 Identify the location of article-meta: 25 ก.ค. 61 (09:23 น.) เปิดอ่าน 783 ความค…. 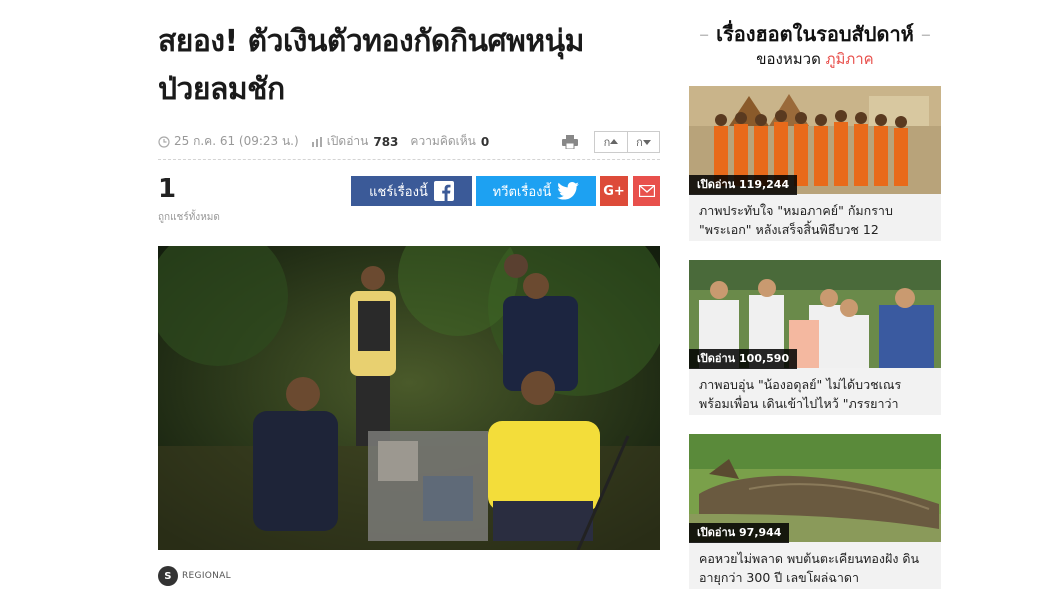
(409, 142).